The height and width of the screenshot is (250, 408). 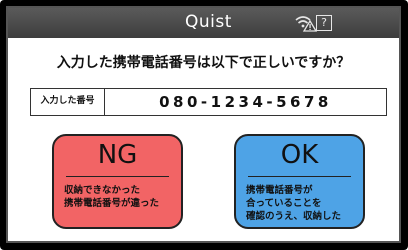 I want to click on ng-button: NG 収納できなかった 携帯電話番号が違った, so click(x=117, y=181).